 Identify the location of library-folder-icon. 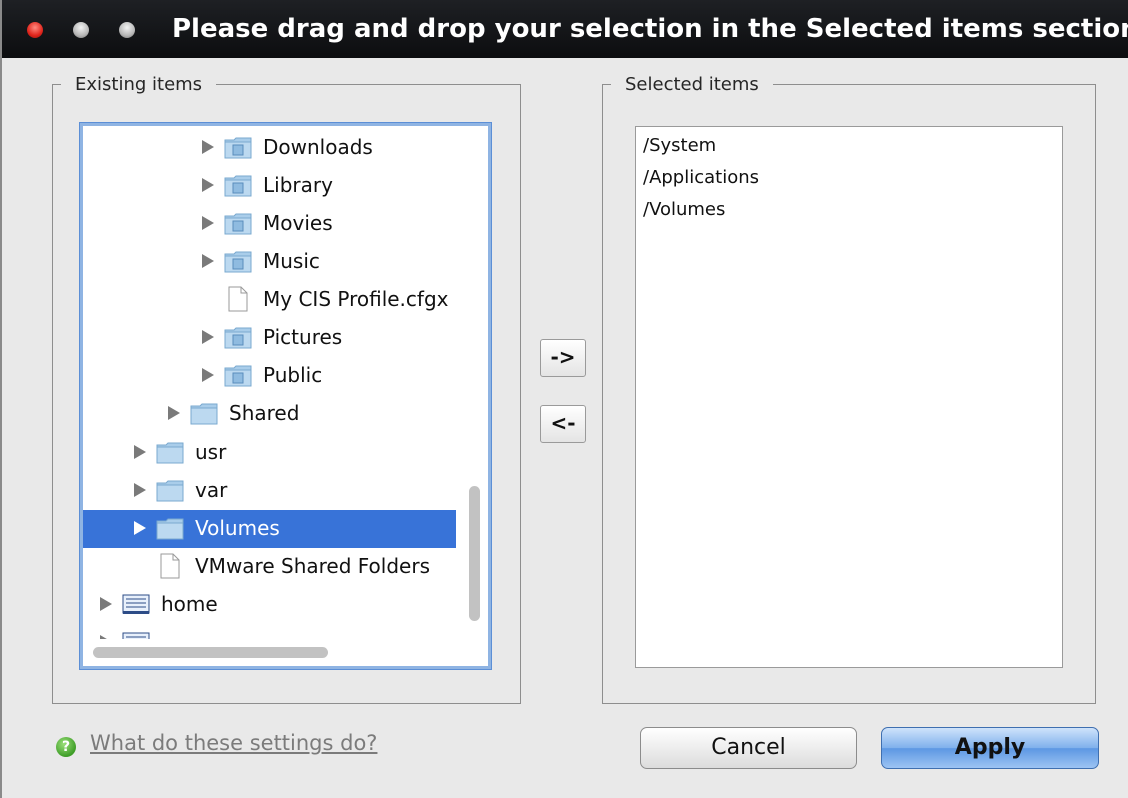
(238, 187).